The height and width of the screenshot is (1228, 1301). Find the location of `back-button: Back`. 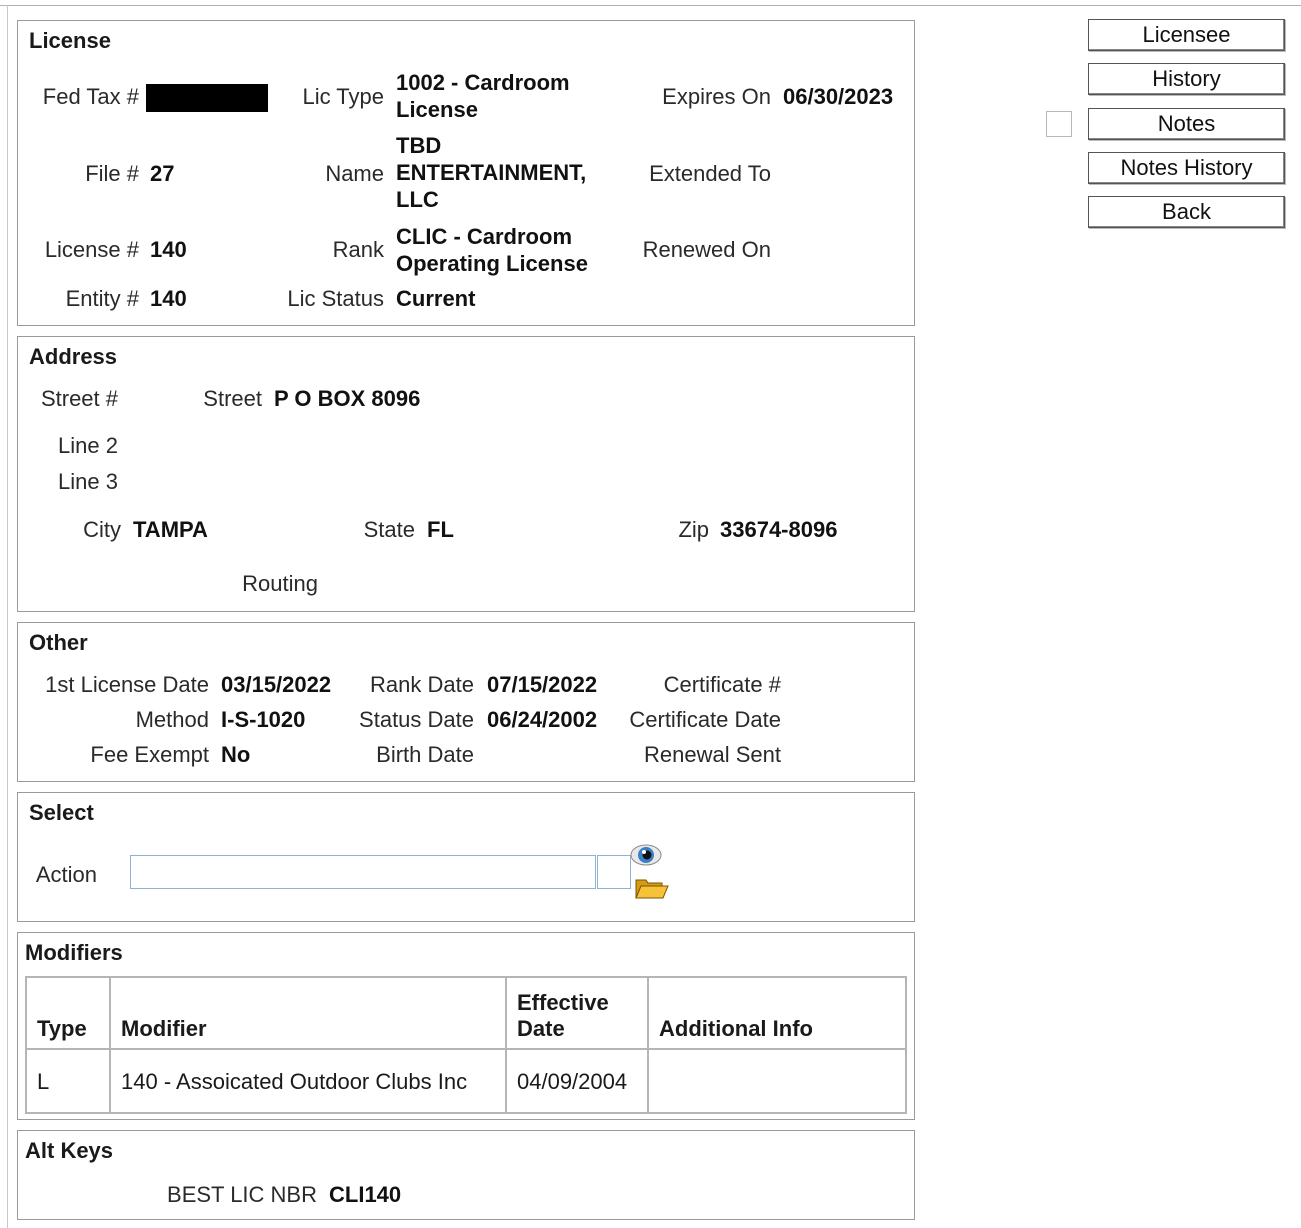

back-button: Back is located at coordinates (1186, 212).